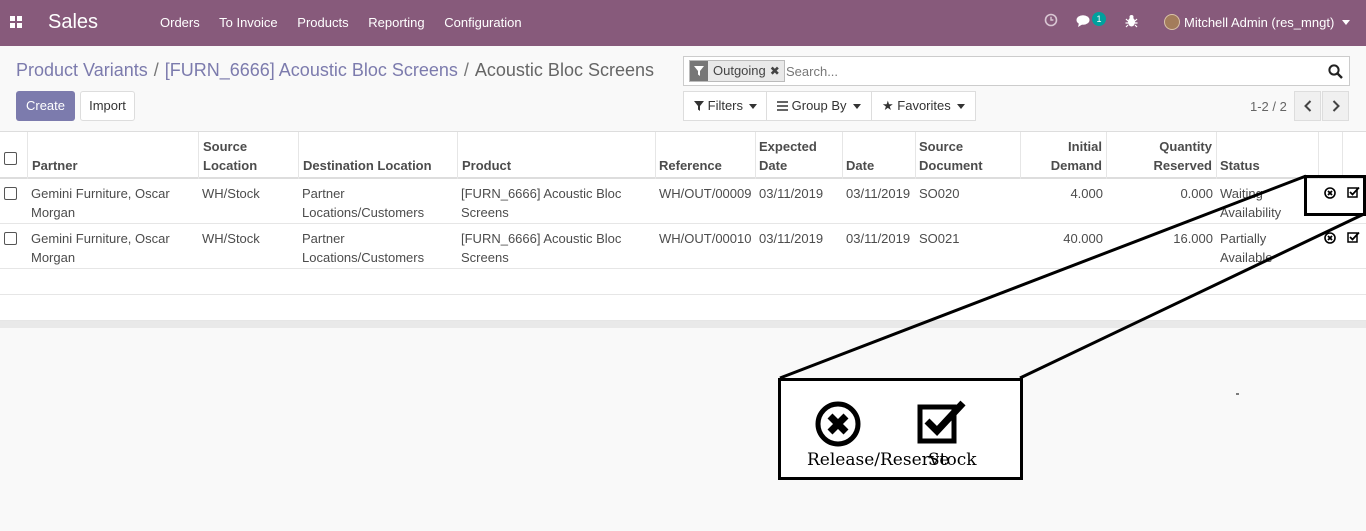 Image resolution: width=1366 pixels, height=531 pixels. What do you see at coordinates (838, 424) in the screenshot?
I see `release-reserve-icon` at bounding box center [838, 424].